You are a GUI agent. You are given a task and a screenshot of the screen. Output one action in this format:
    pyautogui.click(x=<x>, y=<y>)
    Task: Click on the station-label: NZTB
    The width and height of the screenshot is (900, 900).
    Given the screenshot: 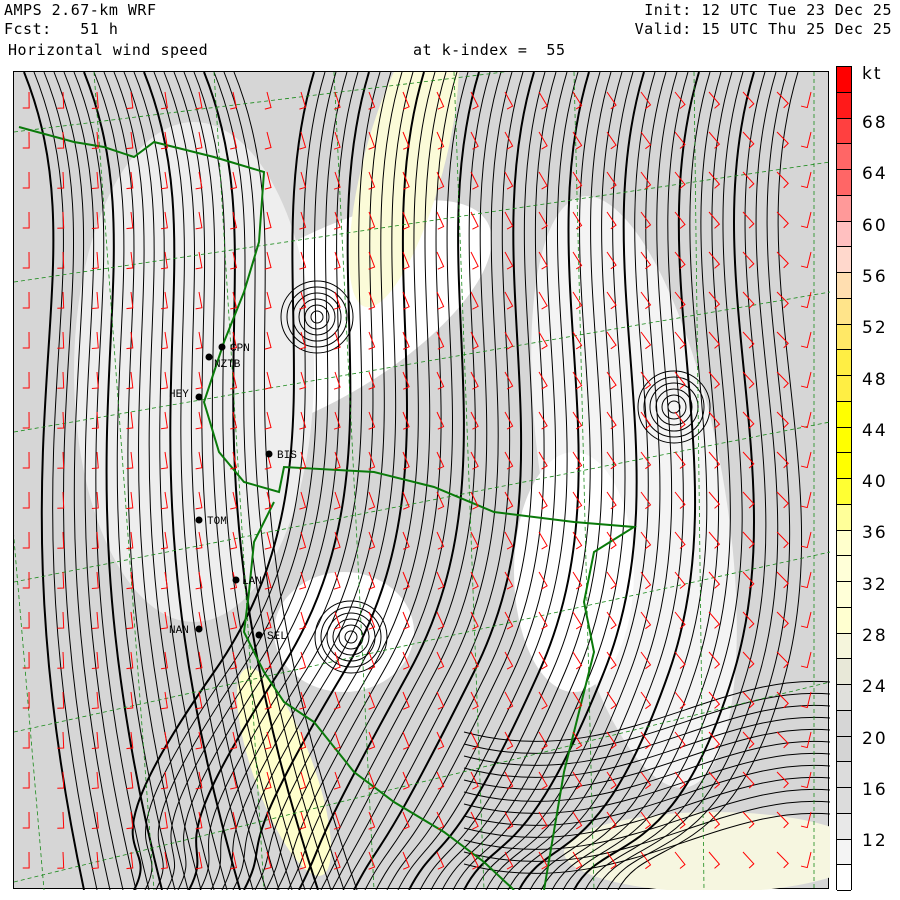 What is the action you would take?
    pyautogui.click(x=227, y=365)
    